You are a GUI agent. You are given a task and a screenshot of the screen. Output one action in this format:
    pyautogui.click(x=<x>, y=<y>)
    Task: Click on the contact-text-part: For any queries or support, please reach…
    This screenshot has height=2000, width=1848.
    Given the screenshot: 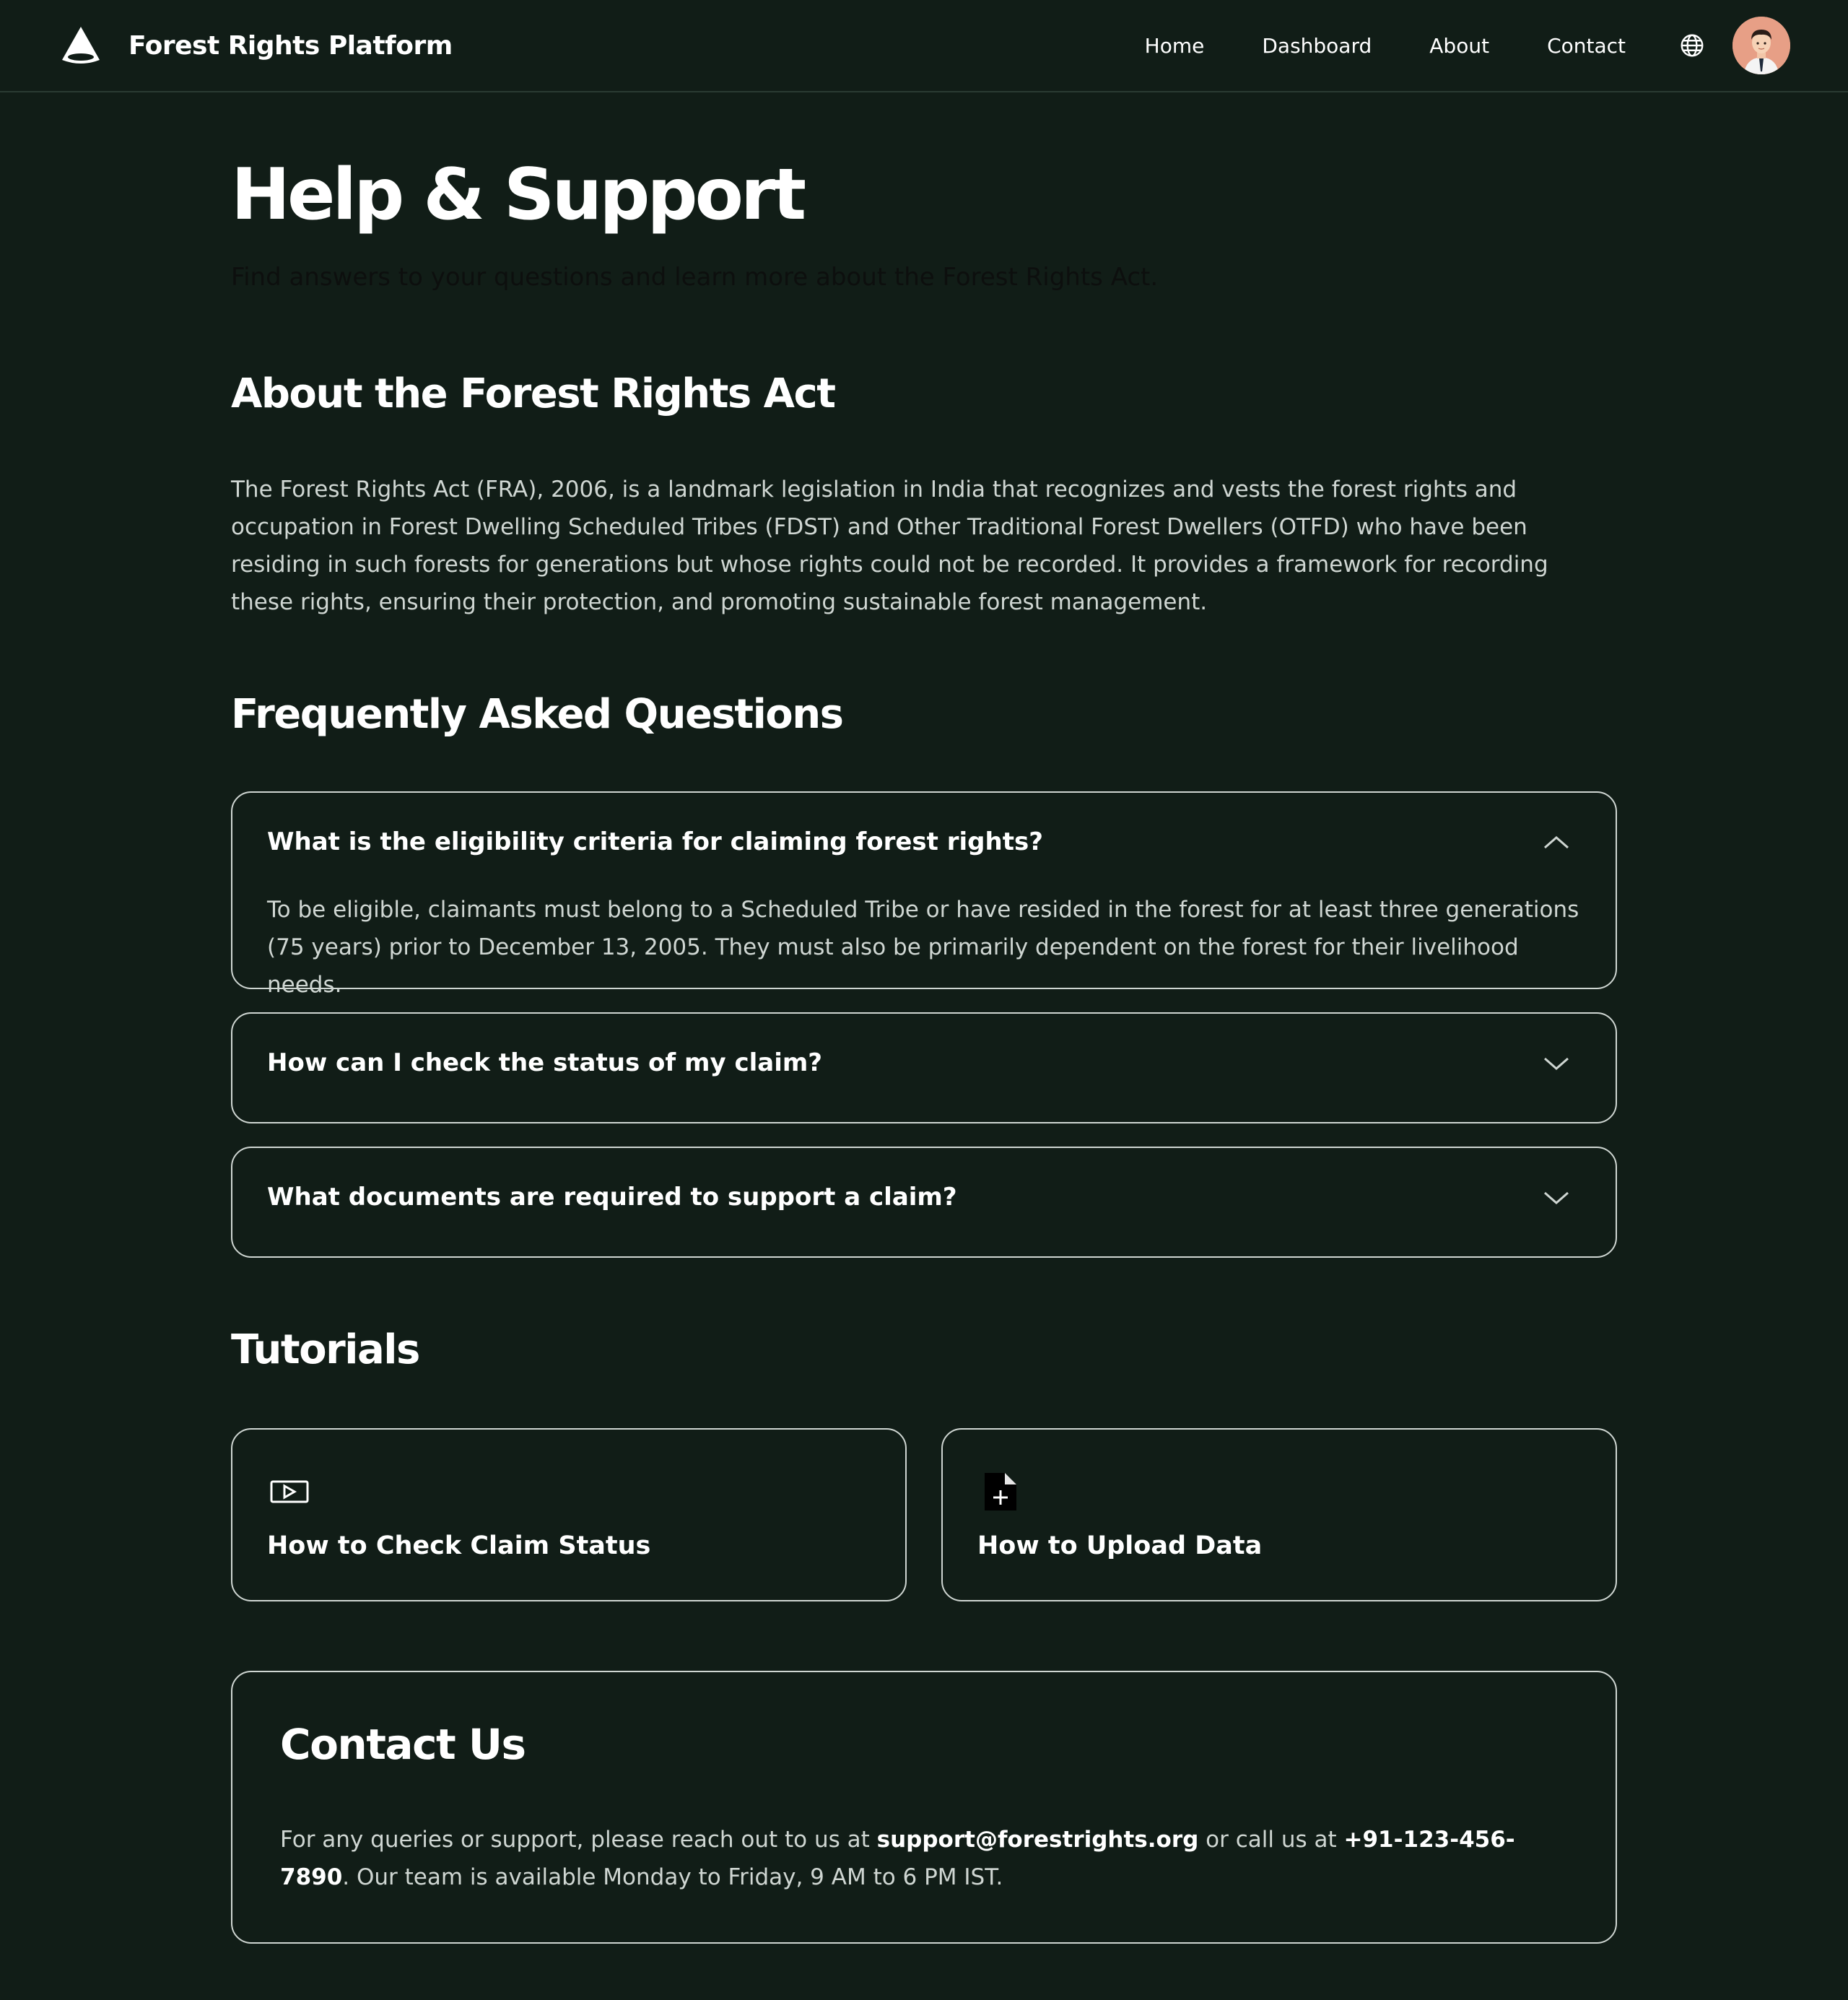 What is the action you would take?
    pyautogui.click(x=578, y=1840)
    